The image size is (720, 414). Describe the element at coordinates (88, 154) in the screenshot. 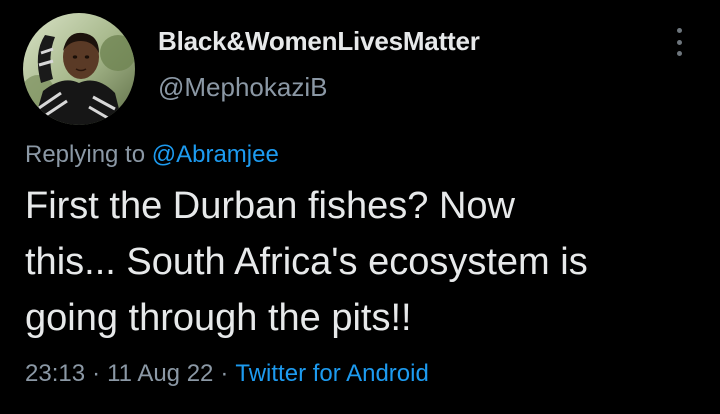

I see `replying-to-label: Replying to` at that location.